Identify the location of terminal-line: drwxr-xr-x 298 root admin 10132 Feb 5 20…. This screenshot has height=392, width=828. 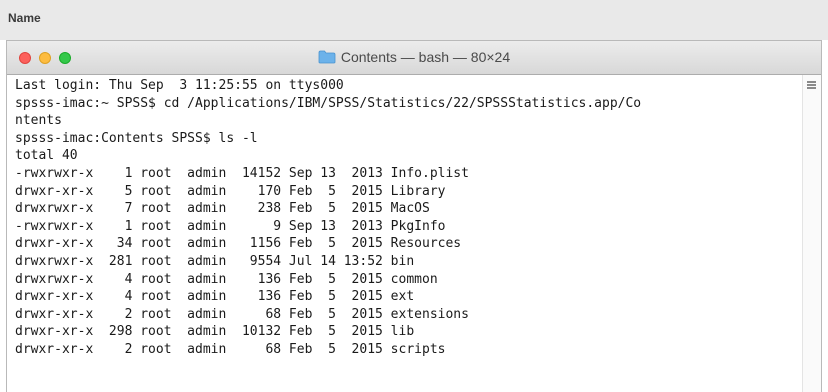
(215, 332).